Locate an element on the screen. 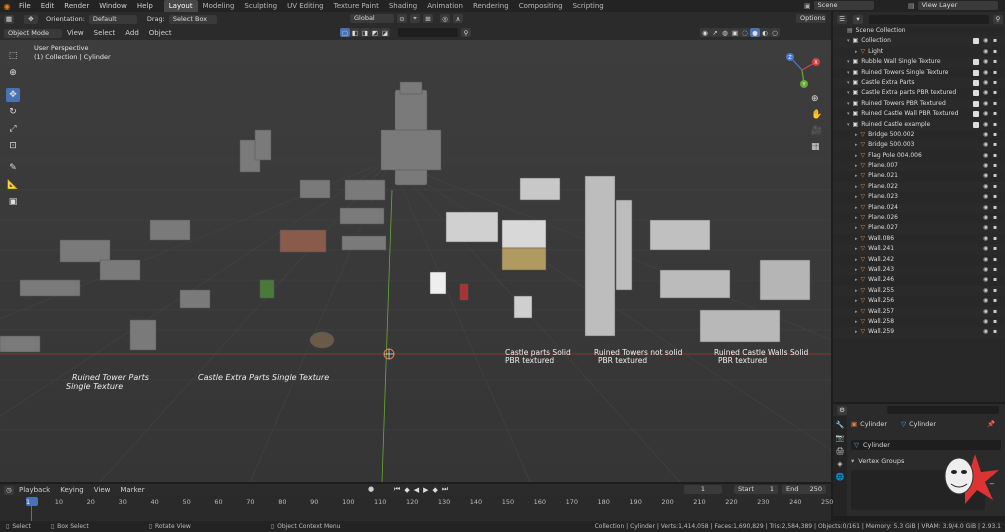 The width and height of the screenshot is (1005, 532). outliner-row: ▸ ▽ Wall.241 ◉ ▪ is located at coordinates (919, 249).